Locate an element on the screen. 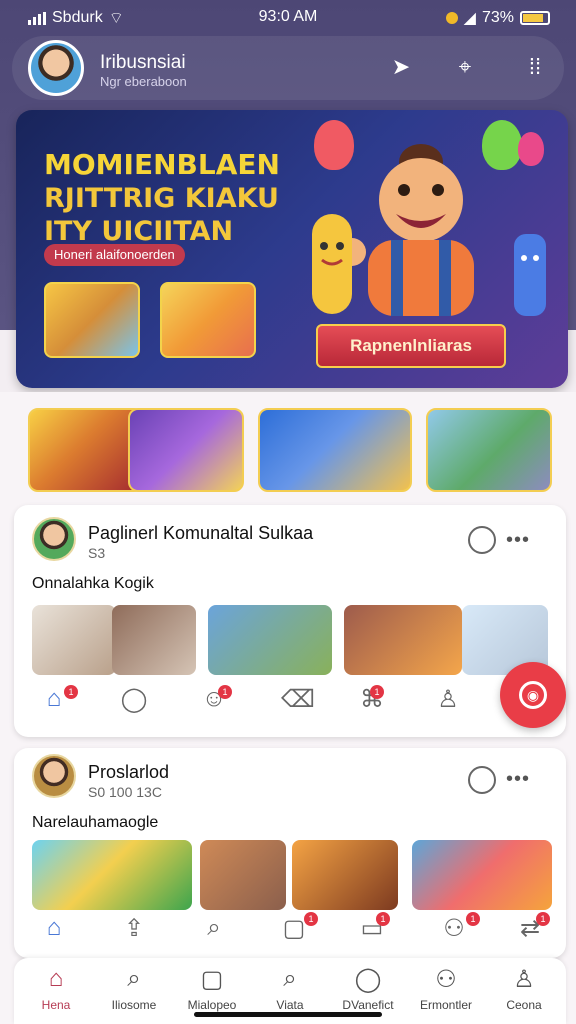 This screenshot has height=1024, width=576. focus-icon is located at coordinates (451, 18).